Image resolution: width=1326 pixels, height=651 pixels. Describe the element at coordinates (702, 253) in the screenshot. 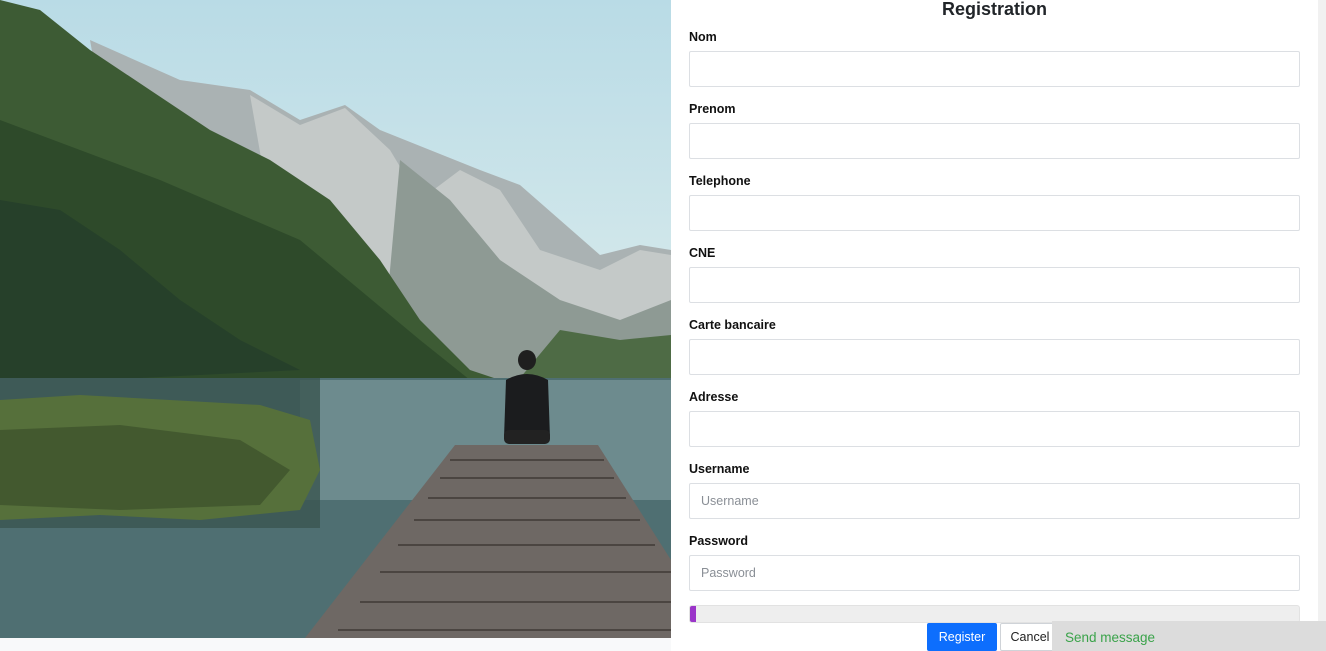

I see `cne-label: CNE` at that location.